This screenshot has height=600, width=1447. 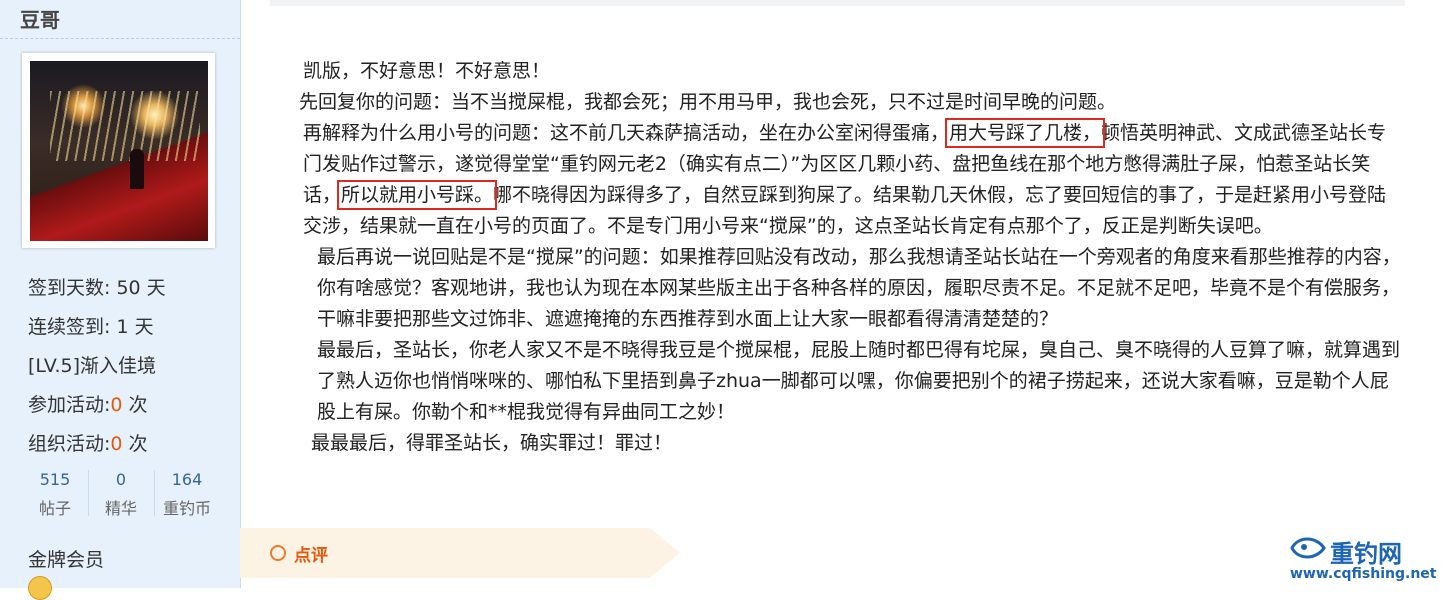 What do you see at coordinates (427, 71) in the screenshot?
I see `post-paragraph: 凯版，不好意思！不好意思！` at bounding box center [427, 71].